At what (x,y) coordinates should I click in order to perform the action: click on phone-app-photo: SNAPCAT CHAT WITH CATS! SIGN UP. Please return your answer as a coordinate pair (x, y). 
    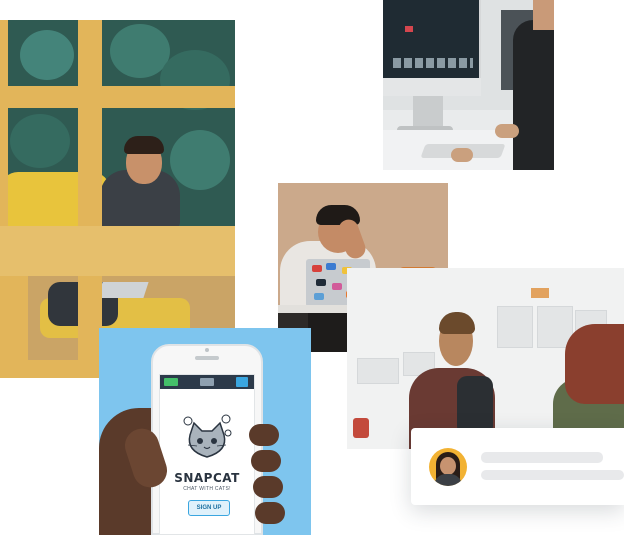
    Looking at the image, I should click on (205, 431).